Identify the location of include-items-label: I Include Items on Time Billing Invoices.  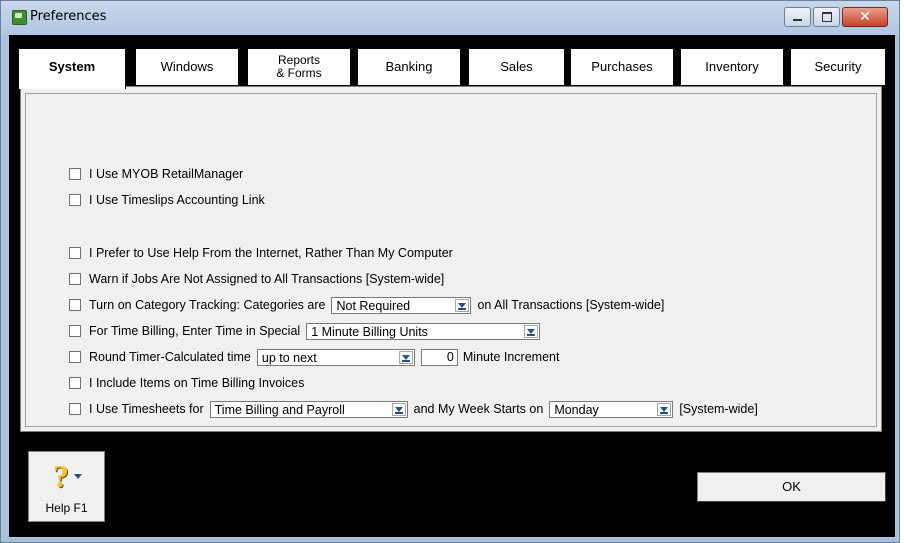
(197, 383).